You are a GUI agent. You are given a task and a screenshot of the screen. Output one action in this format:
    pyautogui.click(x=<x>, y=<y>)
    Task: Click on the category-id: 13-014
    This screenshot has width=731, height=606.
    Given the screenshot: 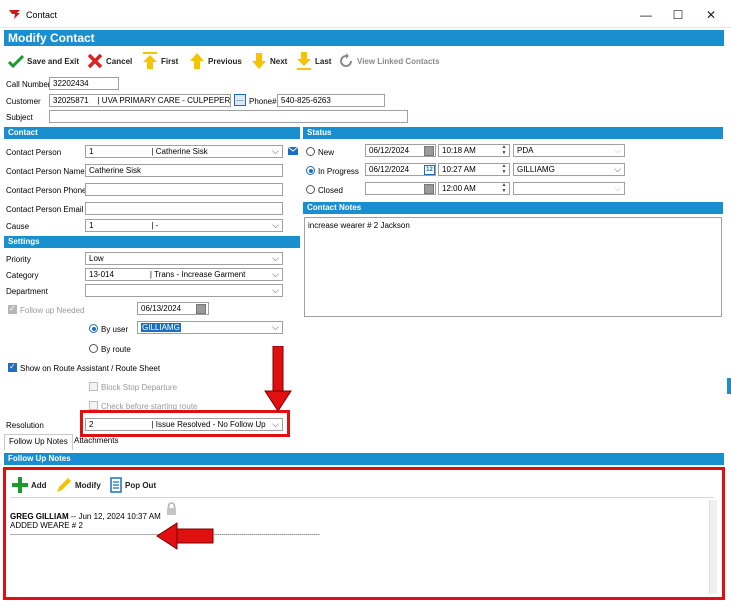 What is the action you would take?
    pyautogui.click(x=101, y=274)
    